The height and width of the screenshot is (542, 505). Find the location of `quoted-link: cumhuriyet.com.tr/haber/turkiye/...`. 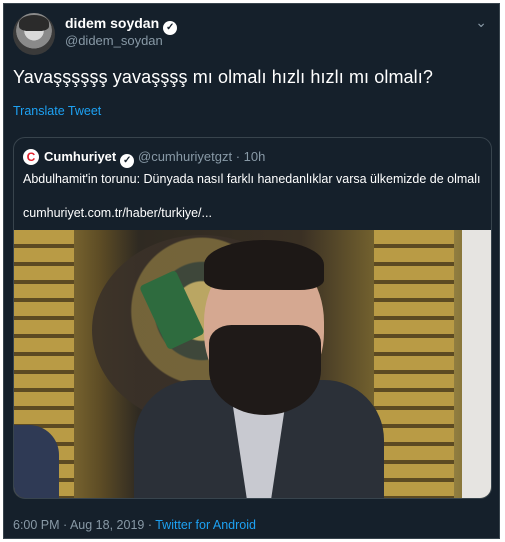

quoted-link: cumhuriyet.com.tr/haber/turkiye/... is located at coordinates (117, 213).